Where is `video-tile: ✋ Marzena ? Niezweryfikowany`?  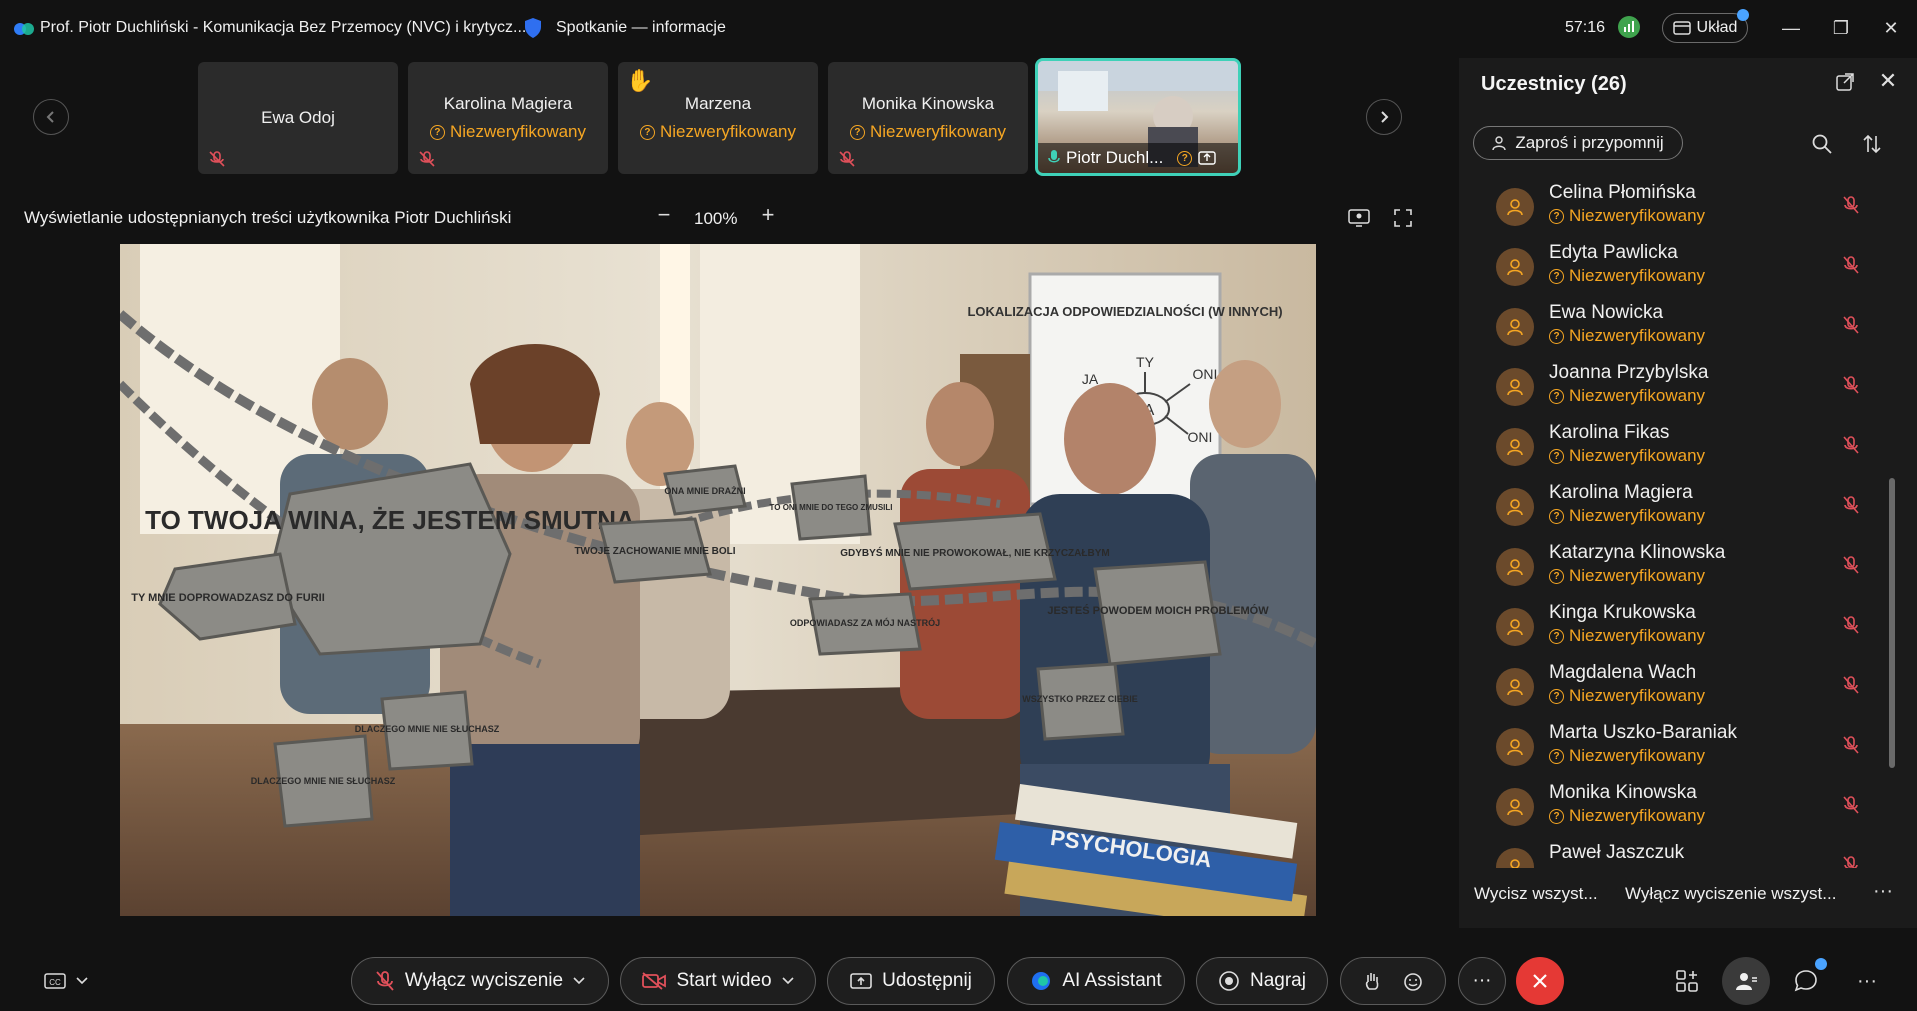 video-tile: ✋ Marzena ? Niezweryfikowany is located at coordinates (718, 118).